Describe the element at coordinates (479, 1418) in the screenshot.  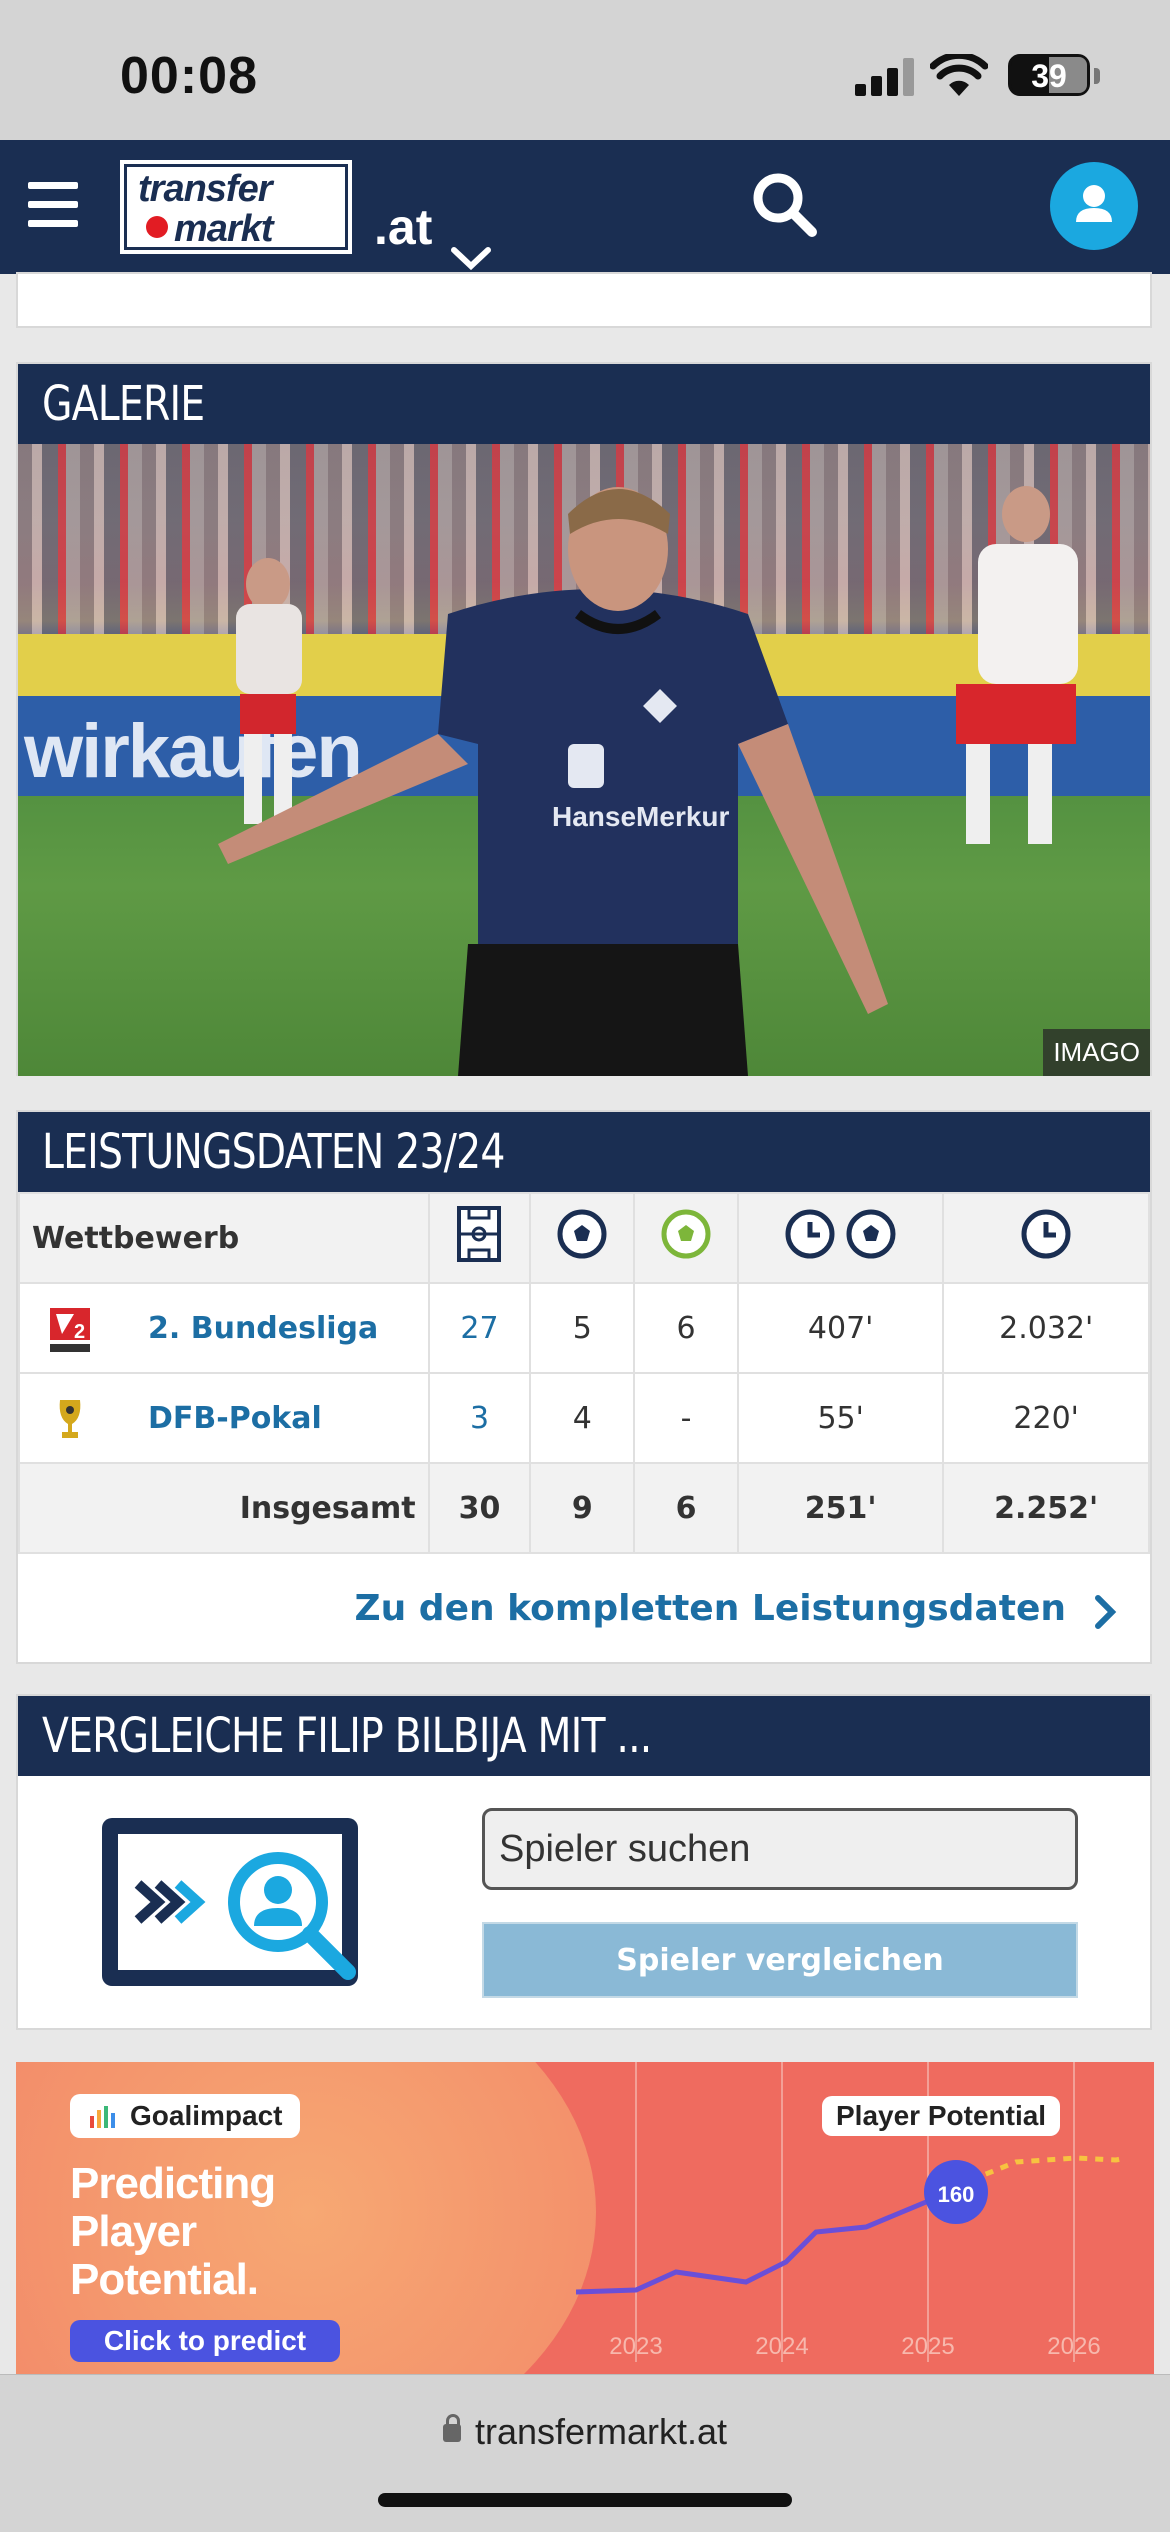
I see `appearances-cell: 3` at that location.